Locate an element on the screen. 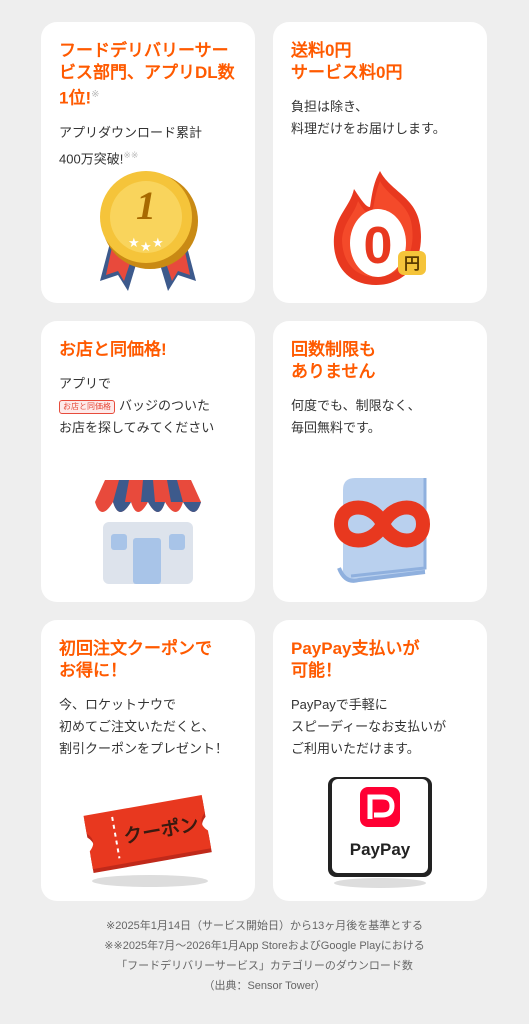 The height and width of the screenshot is (1024, 529). feature-card-unlimited: 回数制限も ありません 何度でも、制限なく、 毎回無料です。 is located at coordinates (380, 461).